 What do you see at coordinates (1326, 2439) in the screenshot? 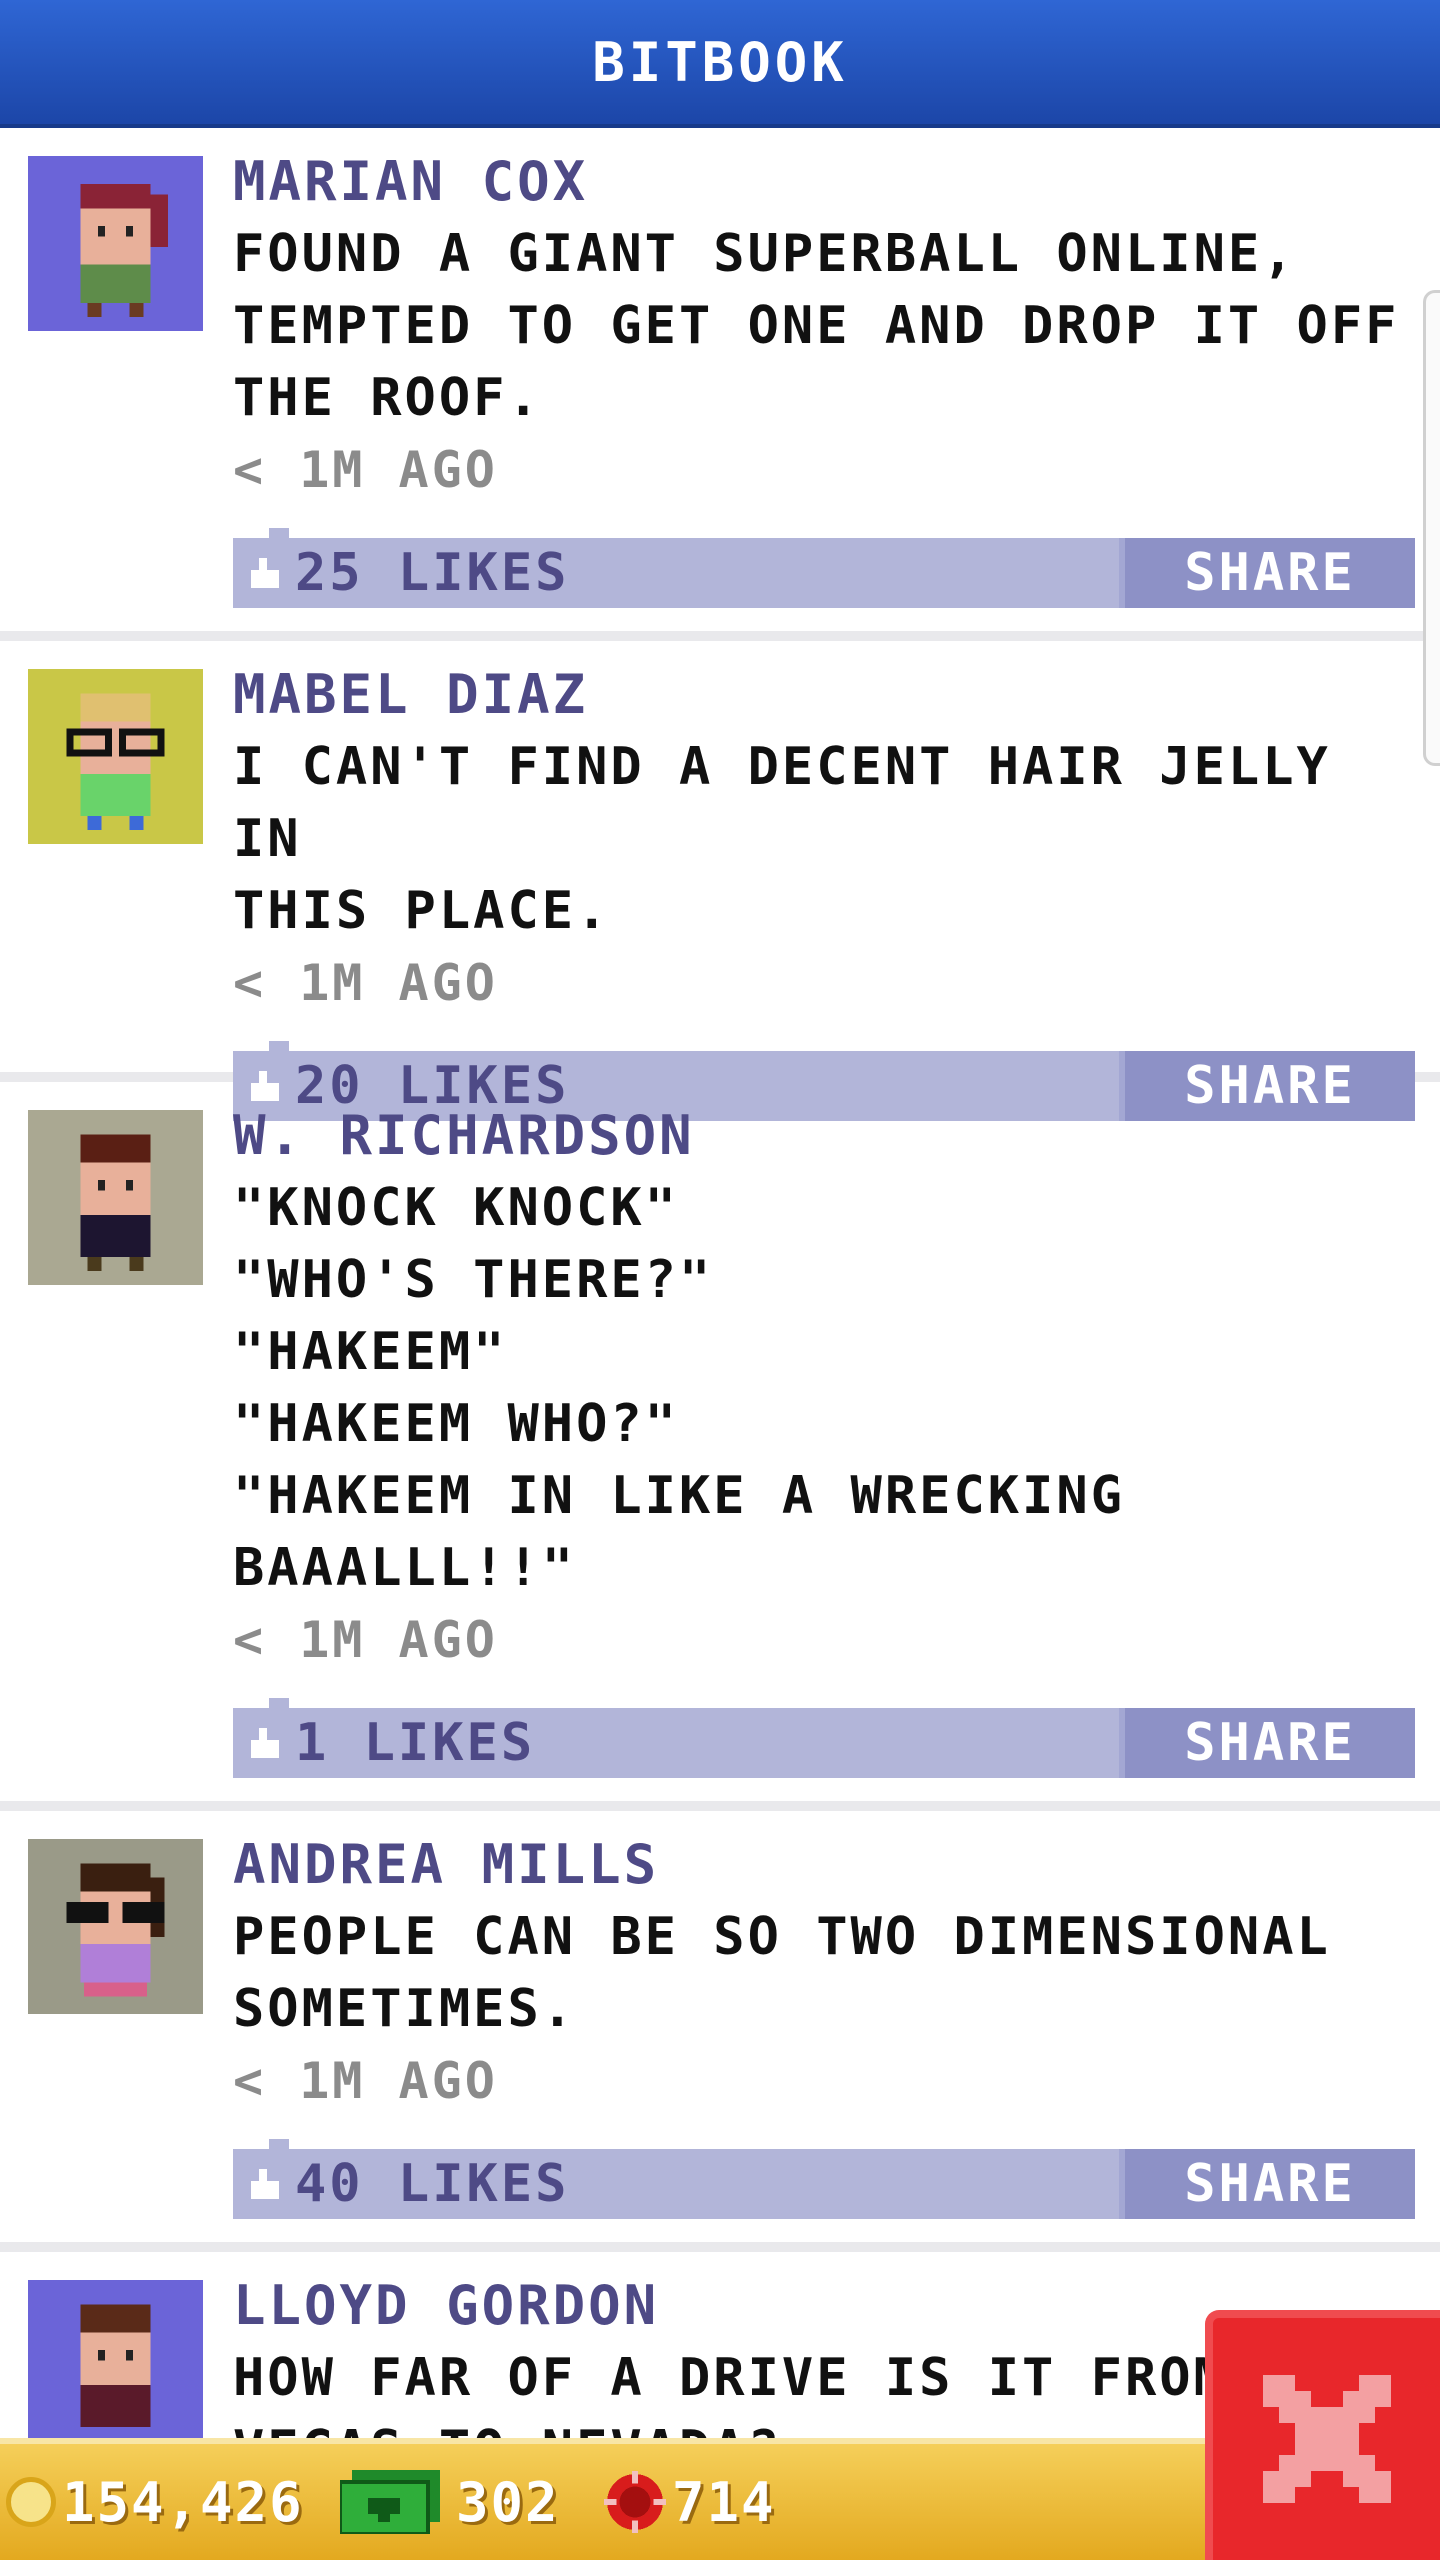
I see `close-icon` at bounding box center [1326, 2439].